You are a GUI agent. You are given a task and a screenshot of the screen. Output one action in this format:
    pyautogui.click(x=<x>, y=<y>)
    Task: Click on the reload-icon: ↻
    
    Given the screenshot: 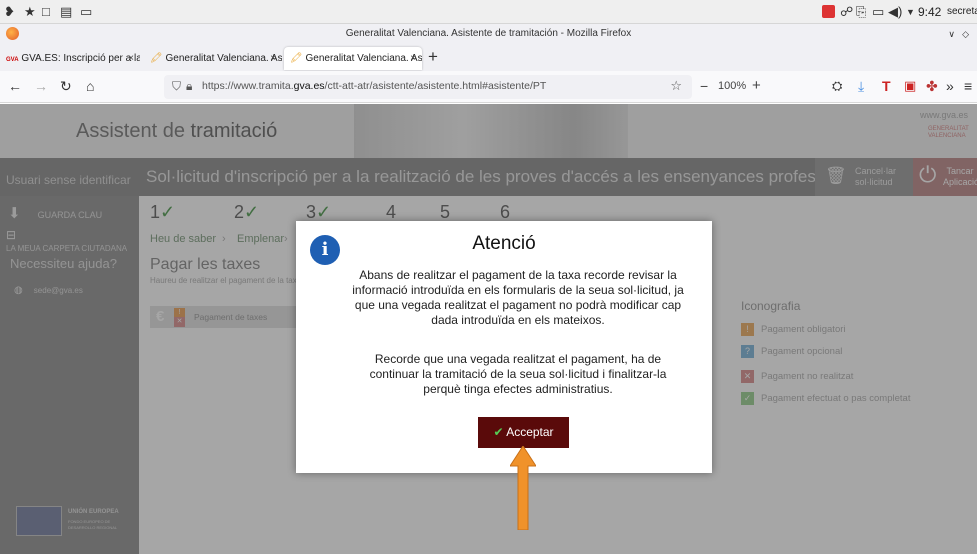 What is the action you would take?
    pyautogui.click(x=66, y=86)
    